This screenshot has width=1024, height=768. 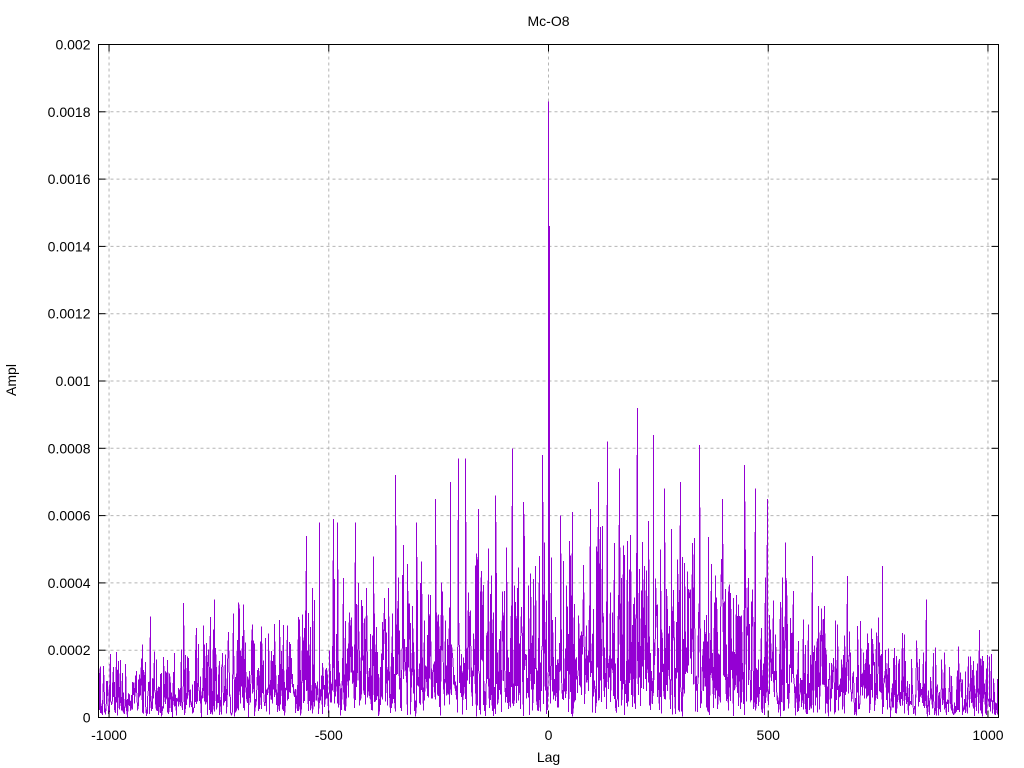 What do you see at coordinates (69, 112) in the screenshot?
I see `y-tick-label: 0.0018` at bounding box center [69, 112].